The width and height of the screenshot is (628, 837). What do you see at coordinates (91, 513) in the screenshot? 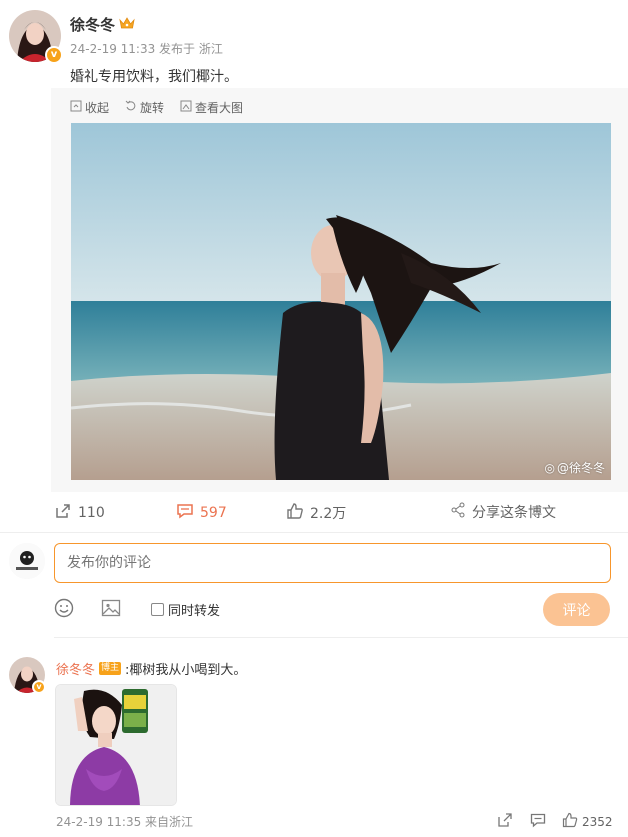
I see `repost-count: 110` at bounding box center [91, 513].